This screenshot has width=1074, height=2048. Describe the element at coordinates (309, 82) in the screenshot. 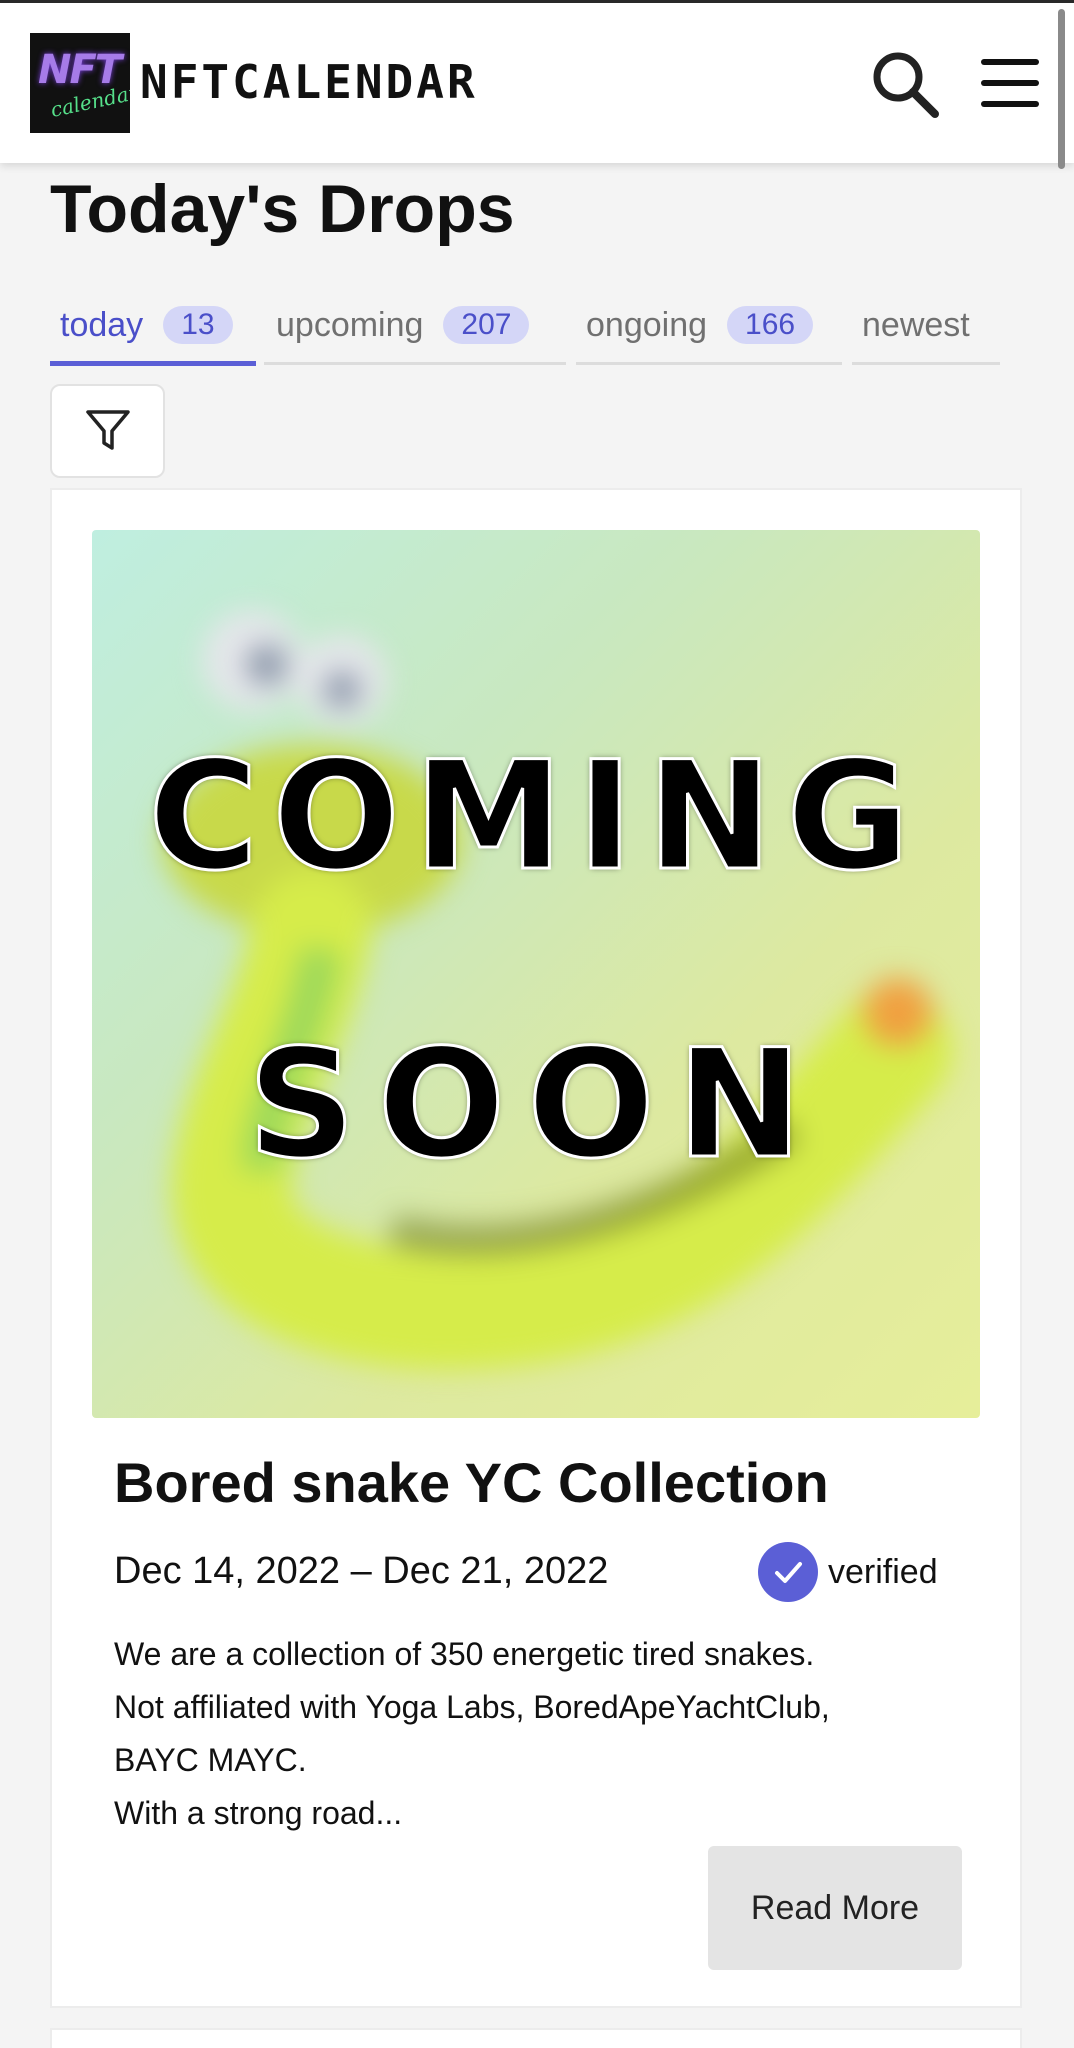

I see `brand-name: NFTCALENDAR` at that location.